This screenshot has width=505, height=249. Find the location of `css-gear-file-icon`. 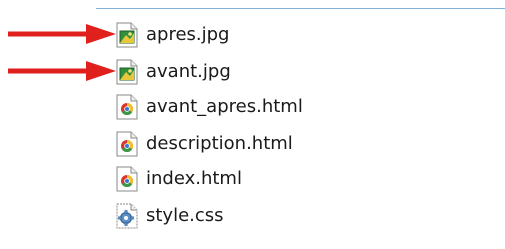

css-gear-file-icon is located at coordinates (126, 215).